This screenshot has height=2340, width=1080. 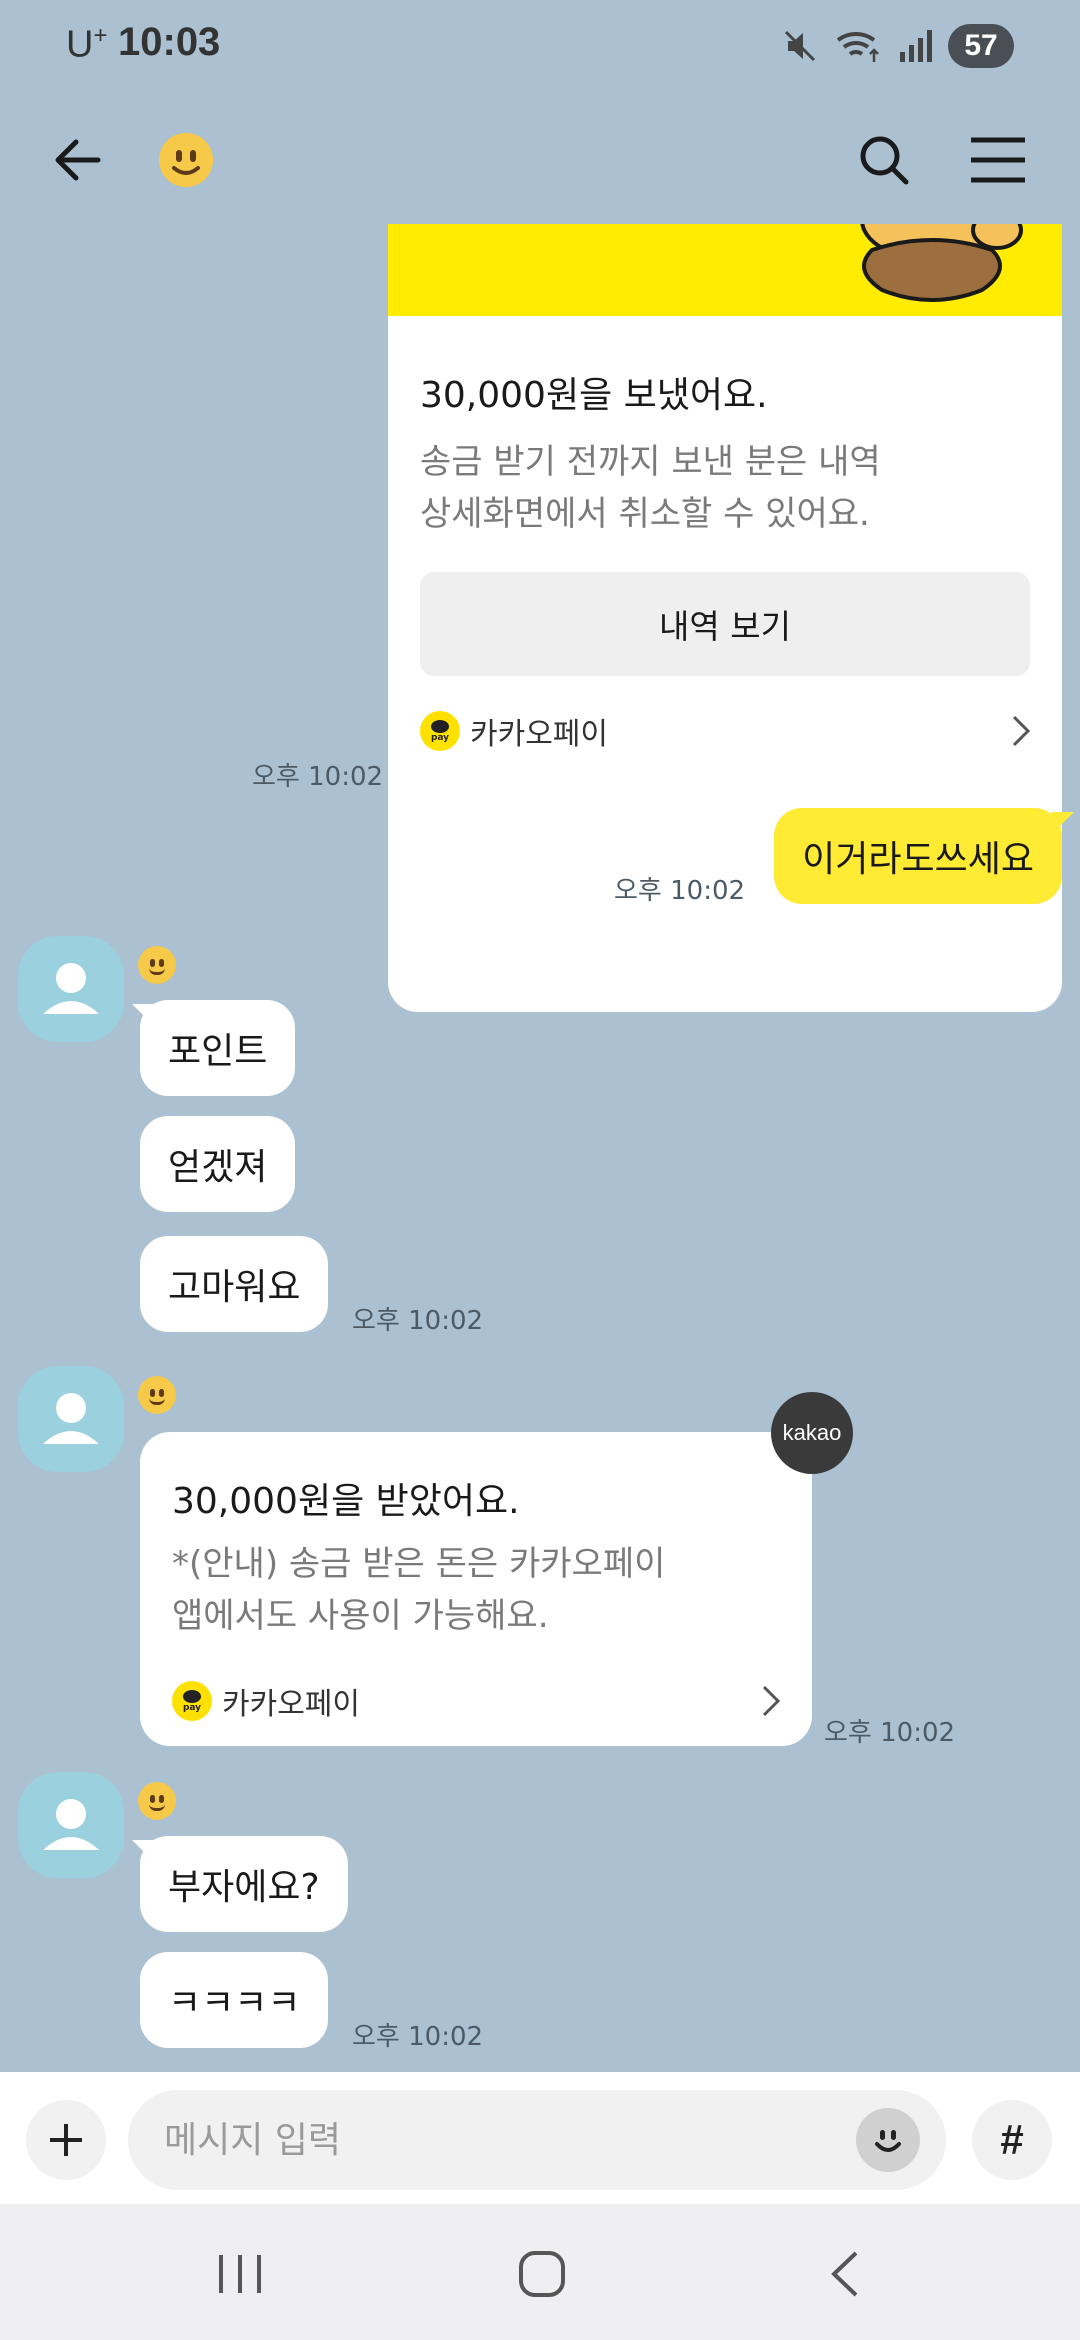 I want to click on home-button, so click(x=542, y=2274).